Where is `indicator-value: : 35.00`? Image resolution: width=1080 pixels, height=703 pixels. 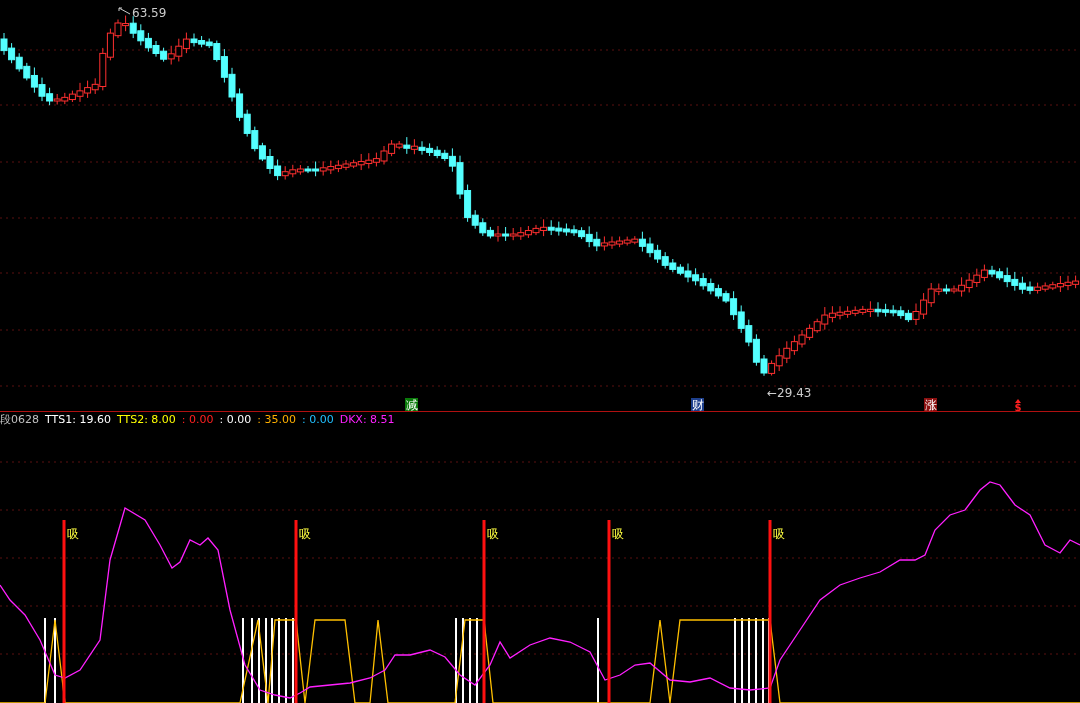
indicator-value: : 35.00 is located at coordinates (276, 420).